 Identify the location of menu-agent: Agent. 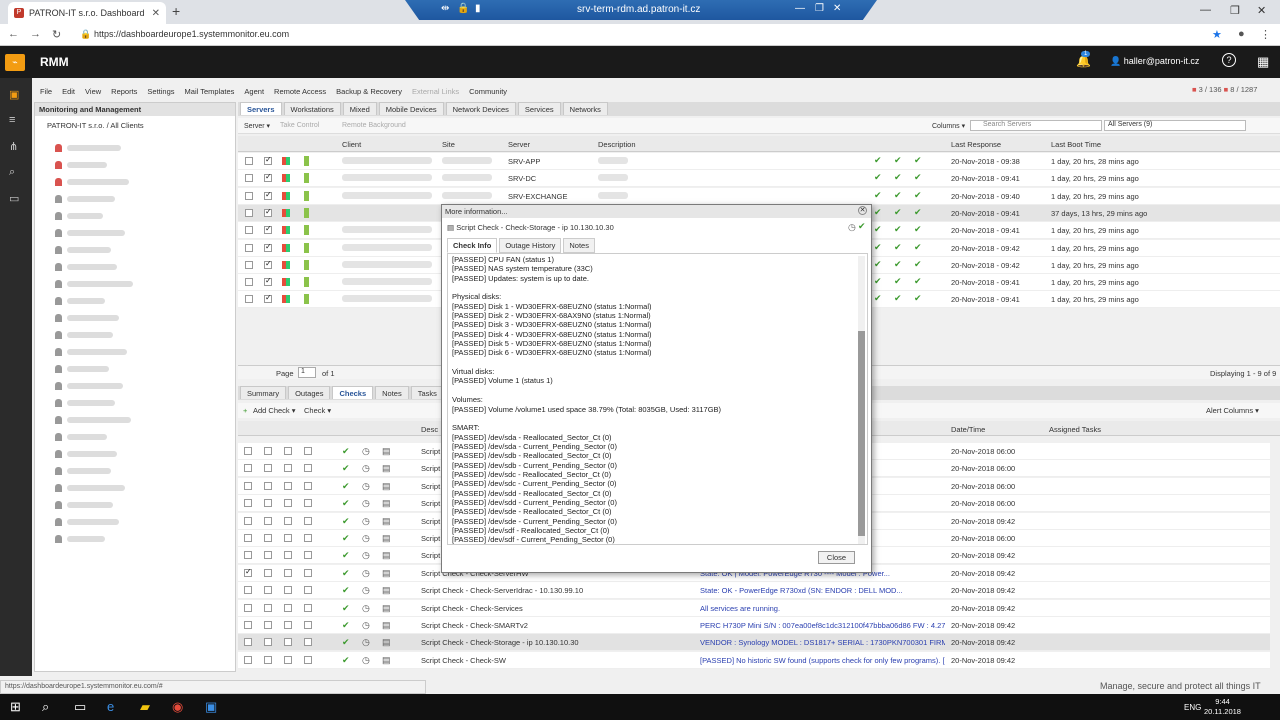
(254, 91).